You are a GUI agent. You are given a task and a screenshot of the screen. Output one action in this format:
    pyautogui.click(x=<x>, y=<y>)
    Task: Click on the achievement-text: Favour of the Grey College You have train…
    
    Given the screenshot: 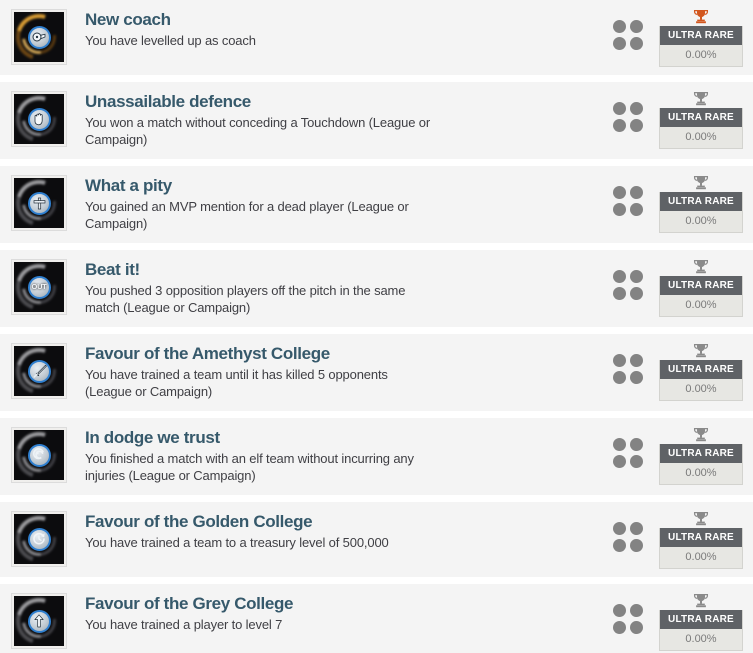 What is the action you would take?
    pyautogui.click(x=294, y=612)
    